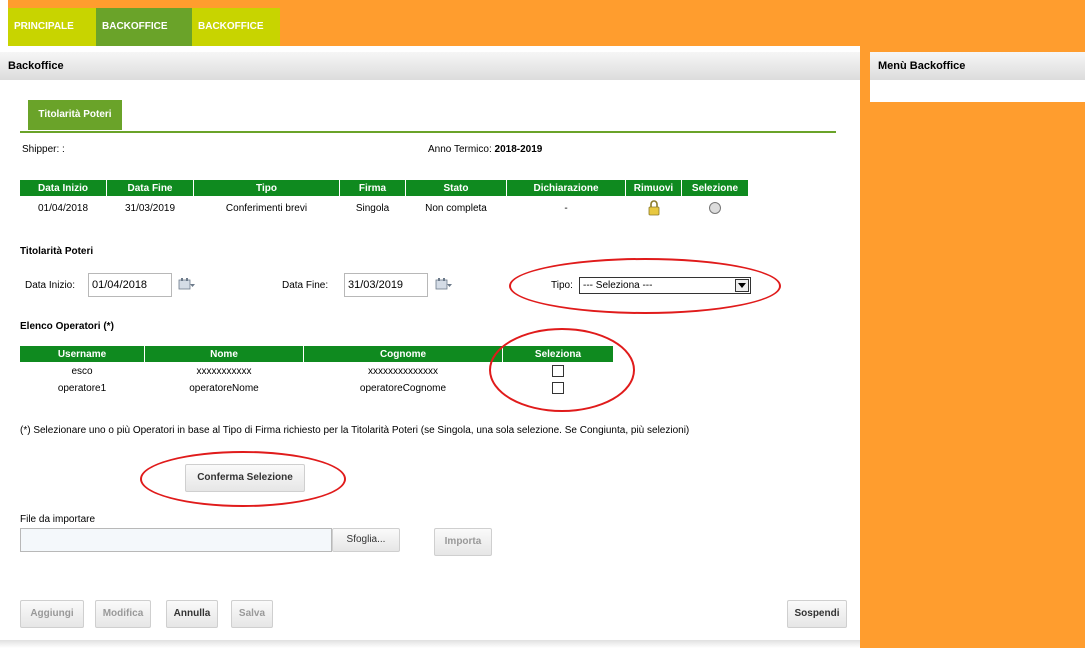  I want to click on cell-nome: operatoreNome, so click(224, 388).